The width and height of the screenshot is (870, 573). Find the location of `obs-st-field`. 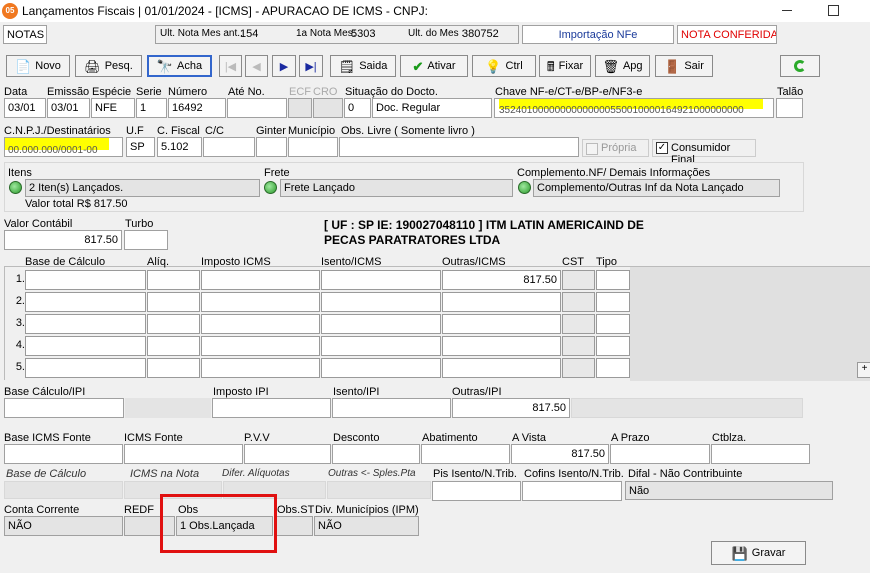

obs-st-field is located at coordinates (293, 526).